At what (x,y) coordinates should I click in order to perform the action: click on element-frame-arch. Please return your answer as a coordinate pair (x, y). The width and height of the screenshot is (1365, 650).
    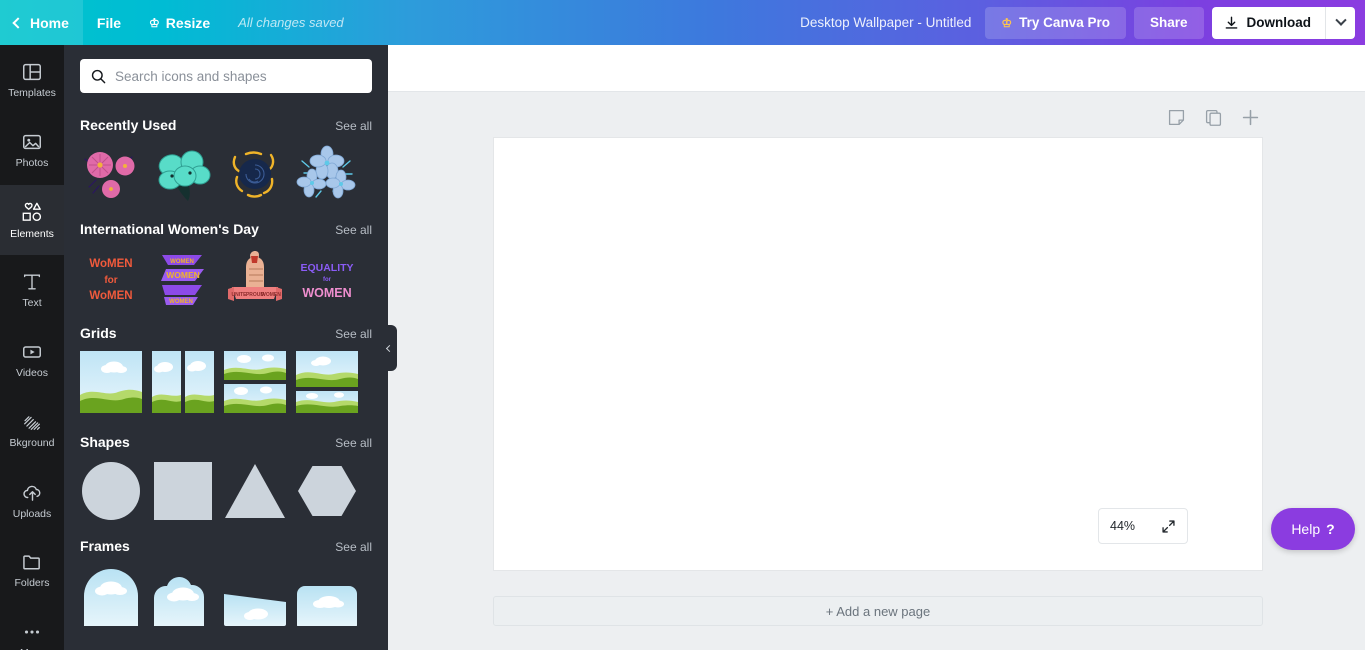
    Looking at the image, I should click on (111, 595).